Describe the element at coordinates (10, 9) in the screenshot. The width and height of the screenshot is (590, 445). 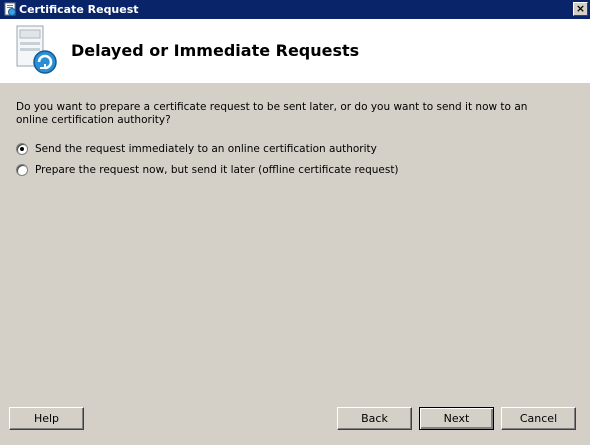
I see `certificate-icon` at that location.